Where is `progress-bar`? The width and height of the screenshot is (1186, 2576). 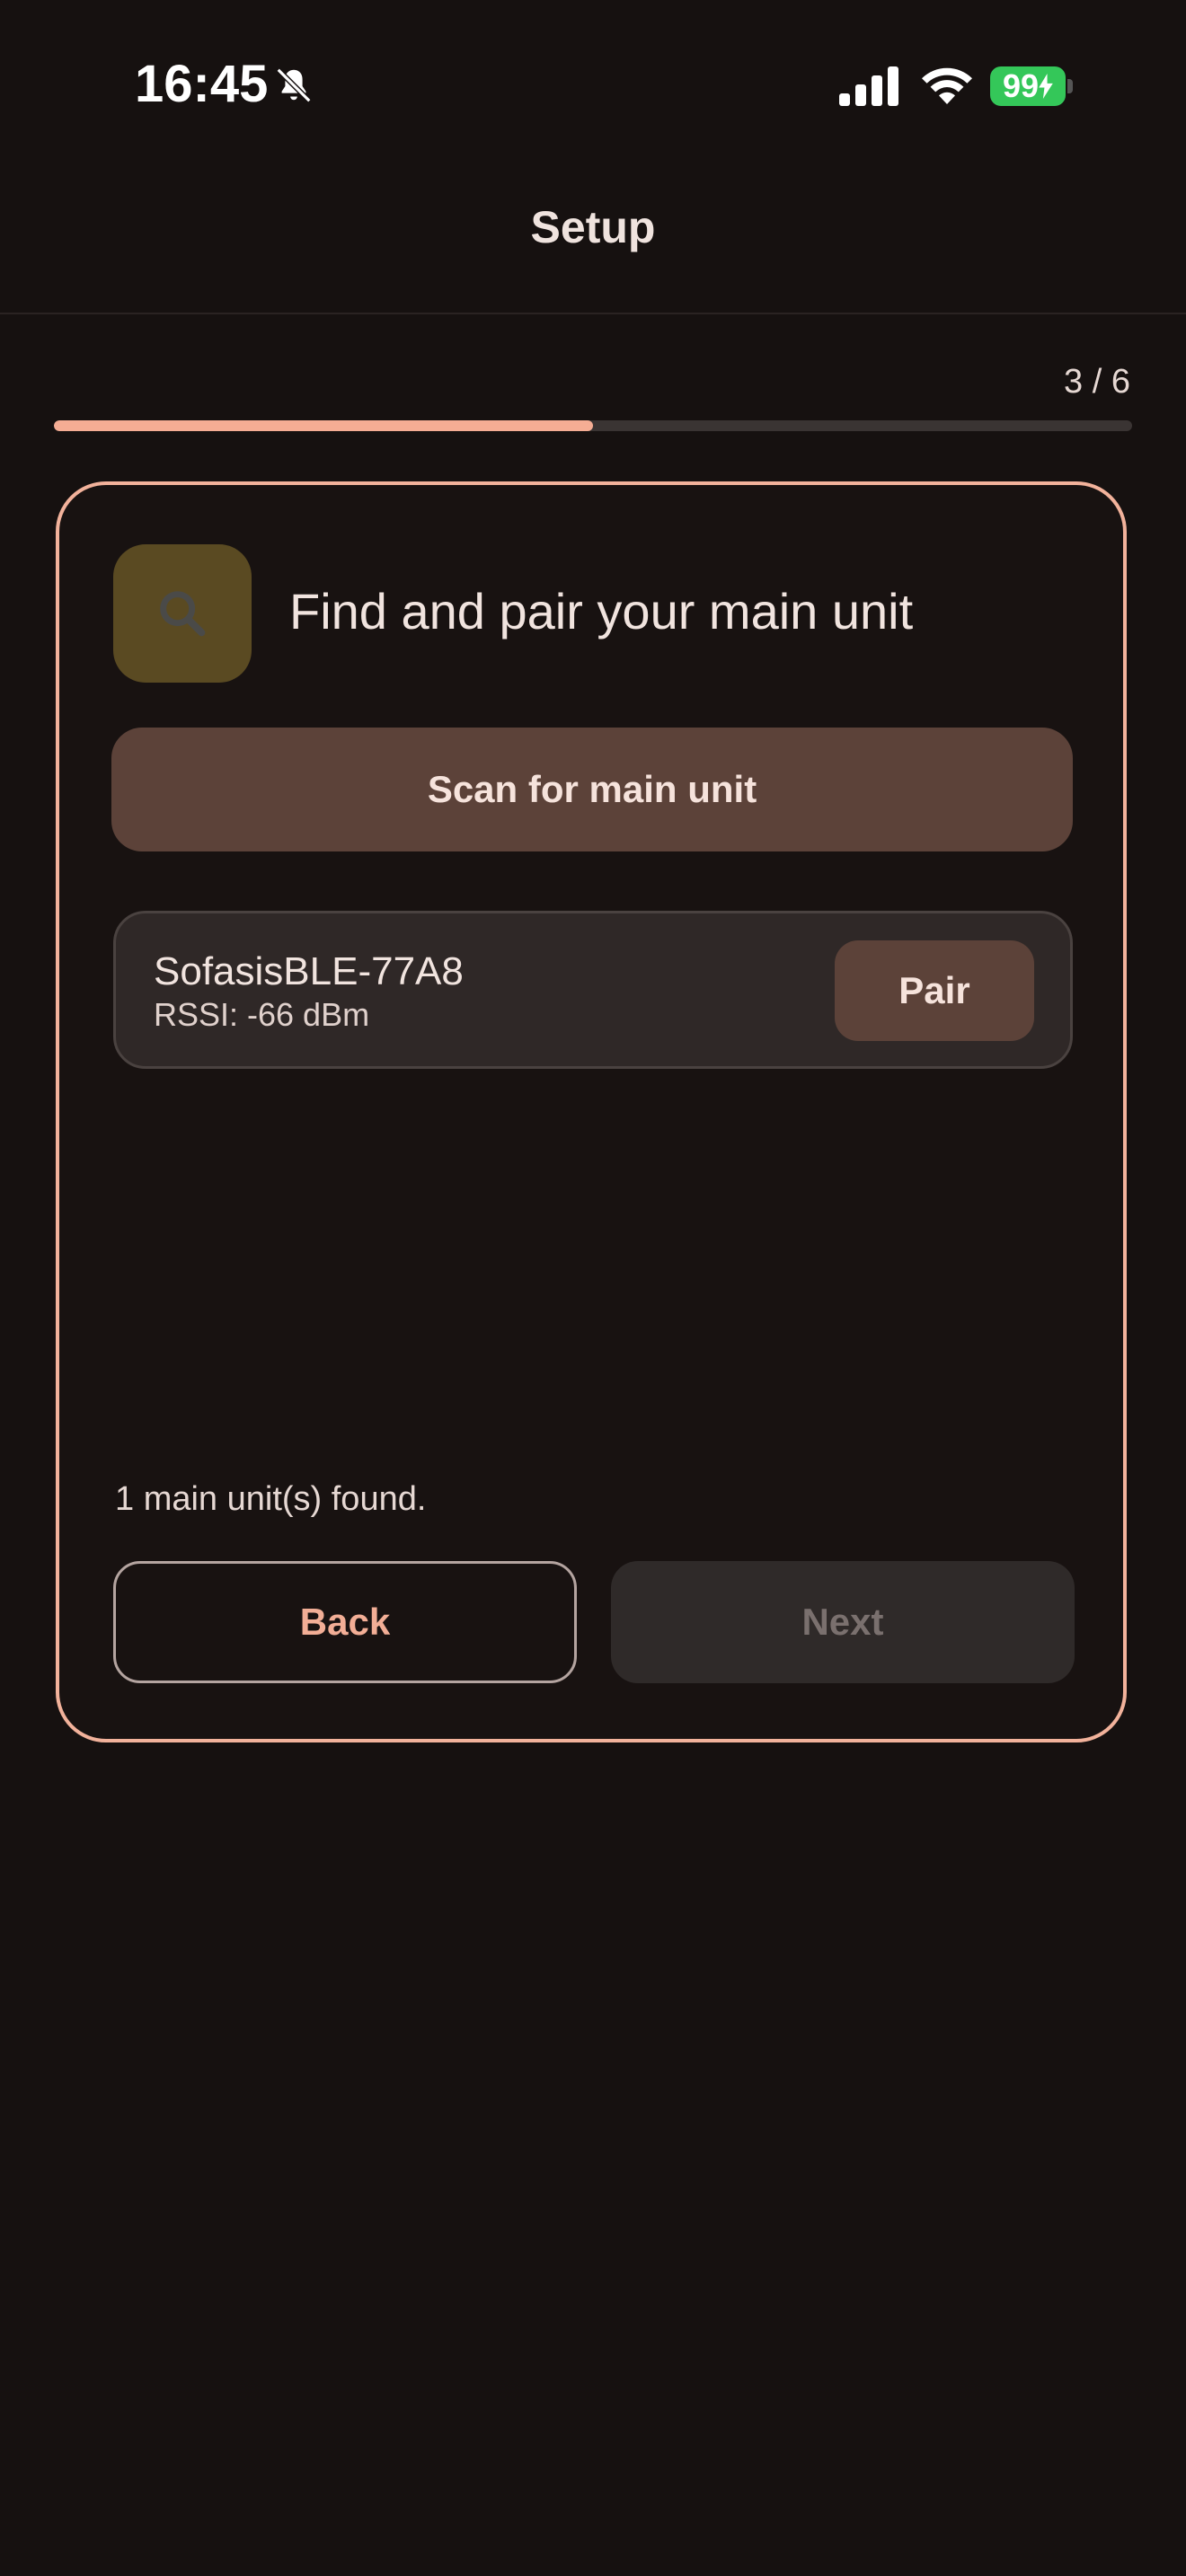 progress-bar is located at coordinates (593, 425).